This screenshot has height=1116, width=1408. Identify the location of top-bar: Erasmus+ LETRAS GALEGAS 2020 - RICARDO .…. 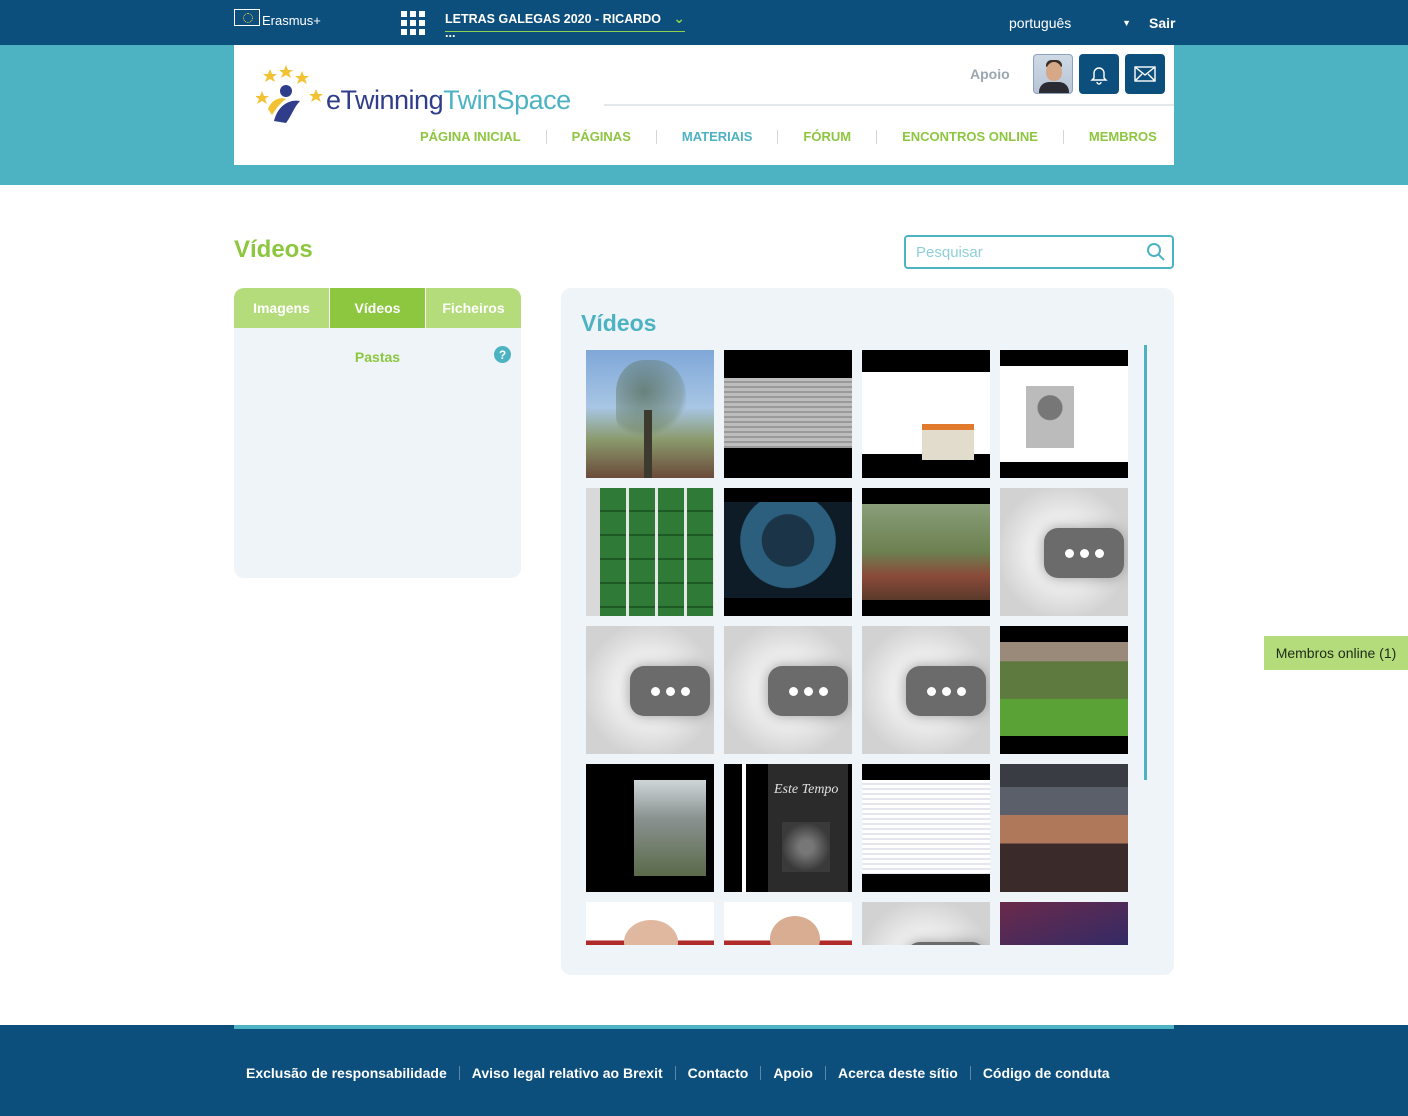
(704, 22).